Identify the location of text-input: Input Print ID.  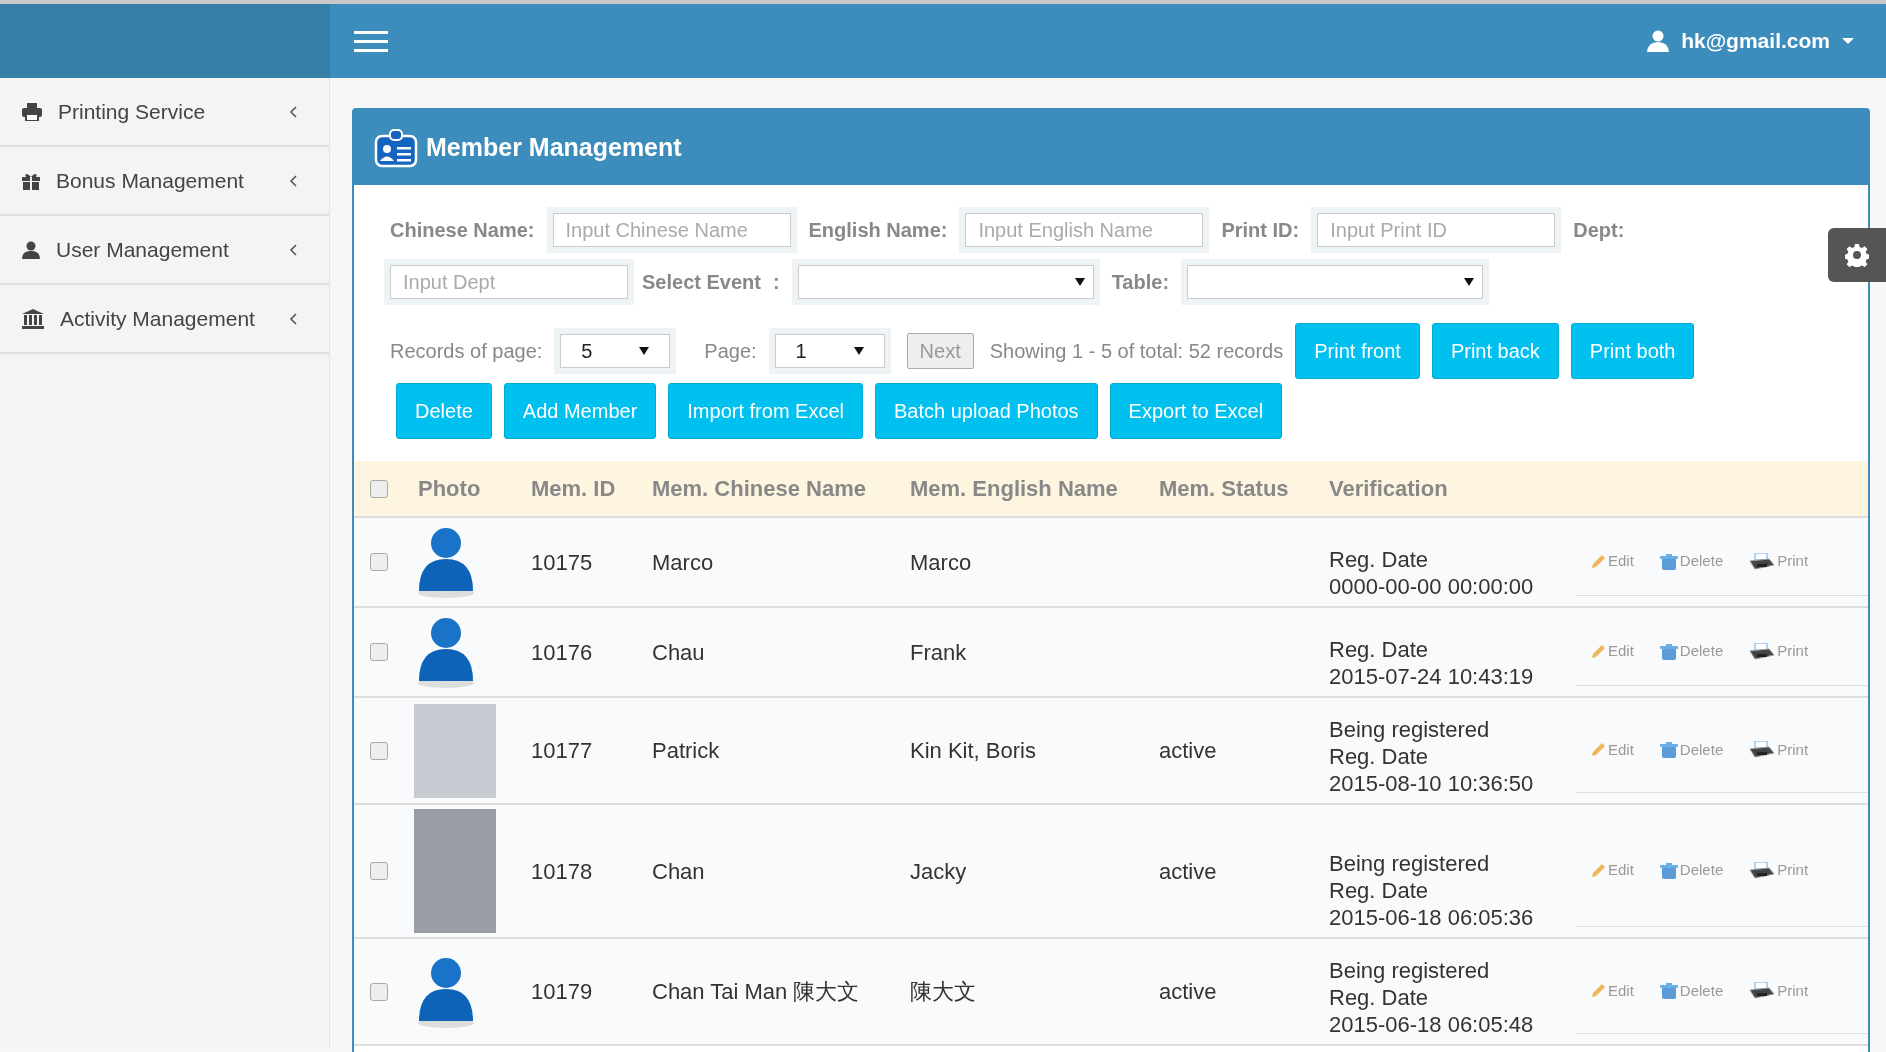
(1436, 230).